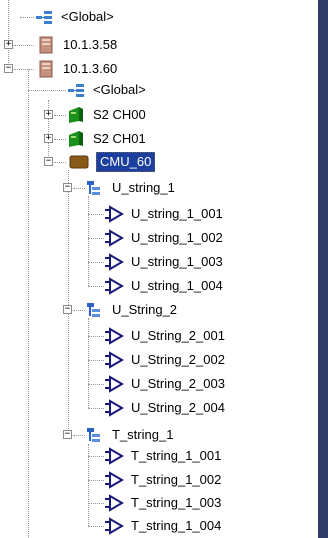  Describe the element at coordinates (145, 309) in the screenshot. I see `tree-node-label: U_String_2` at that location.